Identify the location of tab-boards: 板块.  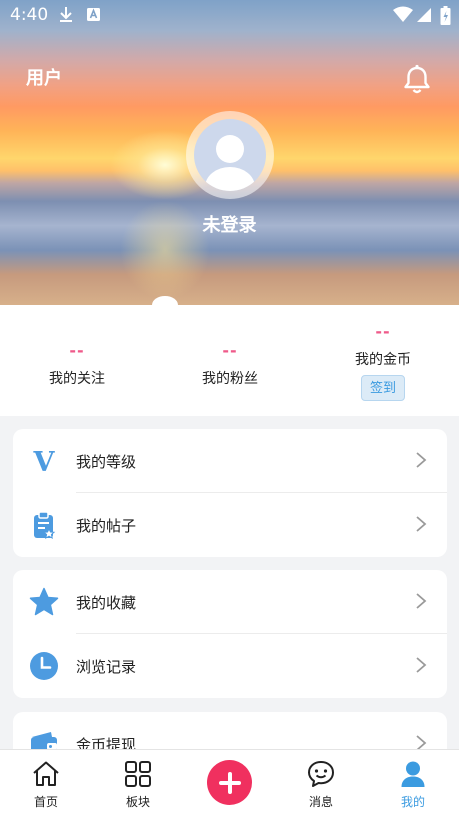
(138, 783).